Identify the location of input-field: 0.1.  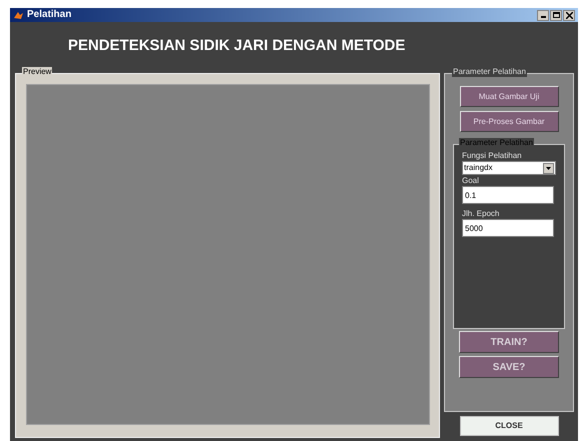
(508, 195).